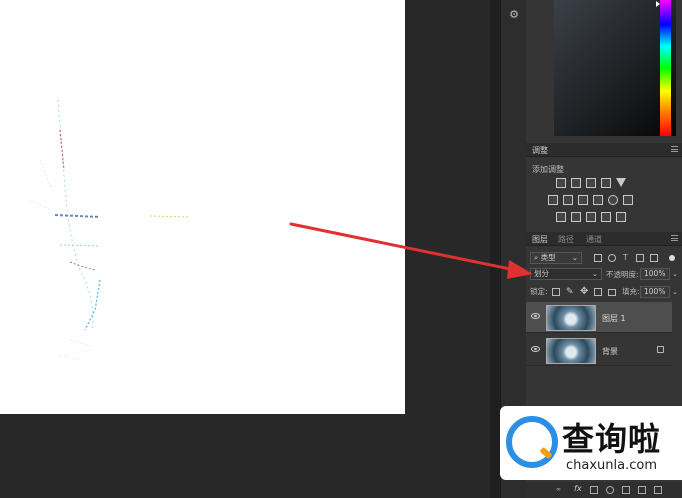  I want to click on color-lookup-icon, so click(628, 200).